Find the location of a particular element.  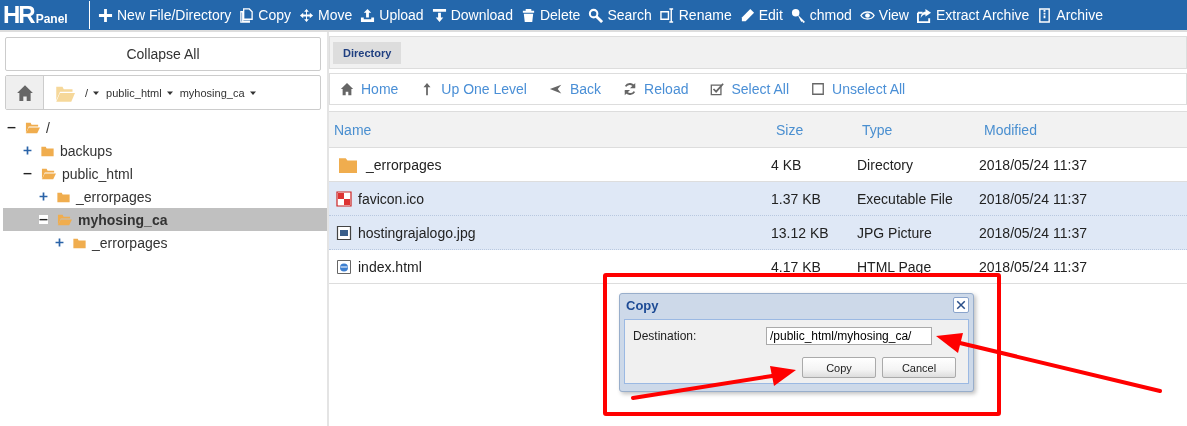

toolbar-button: chmod is located at coordinates (823, 15).